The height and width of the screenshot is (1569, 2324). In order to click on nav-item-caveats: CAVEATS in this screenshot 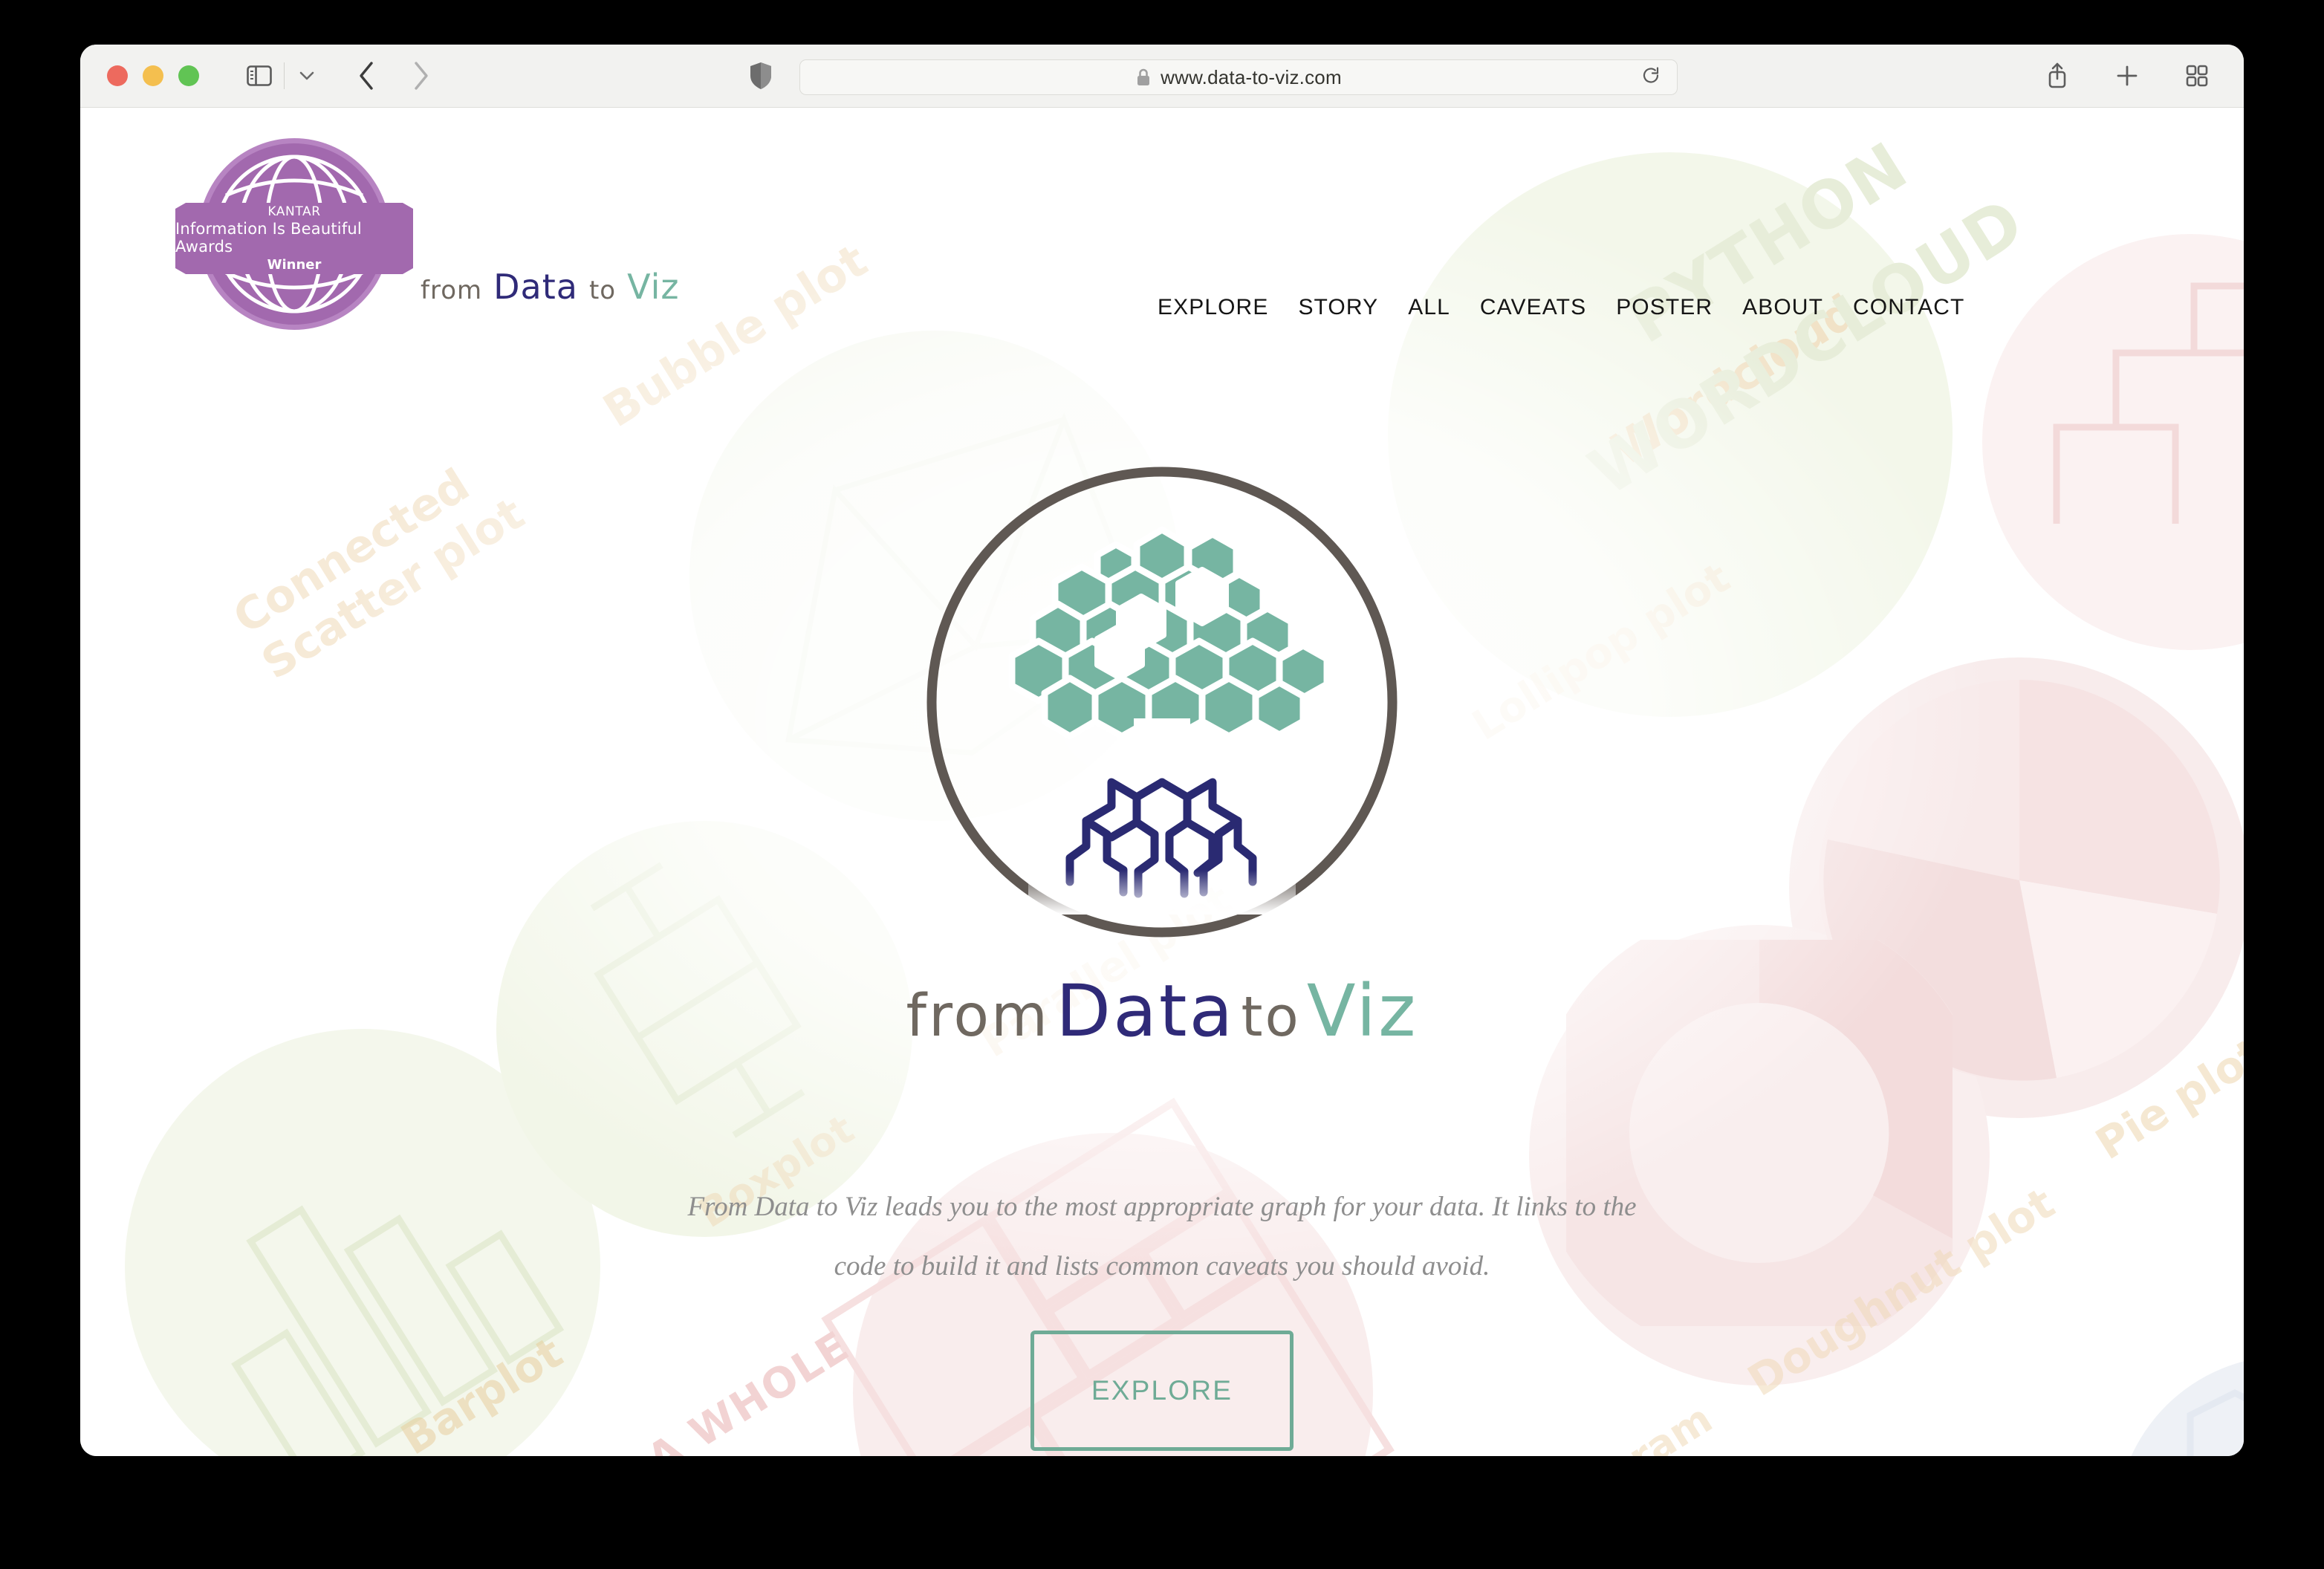, I will do `click(1533, 307)`.